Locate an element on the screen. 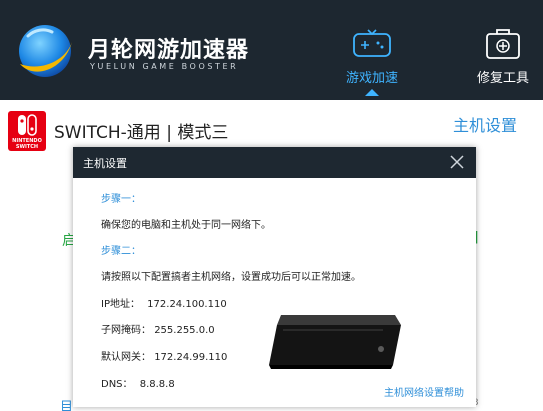 The height and width of the screenshot is (411, 543). host-settings-link: 主机设置 is located at coordinates (485, 124).